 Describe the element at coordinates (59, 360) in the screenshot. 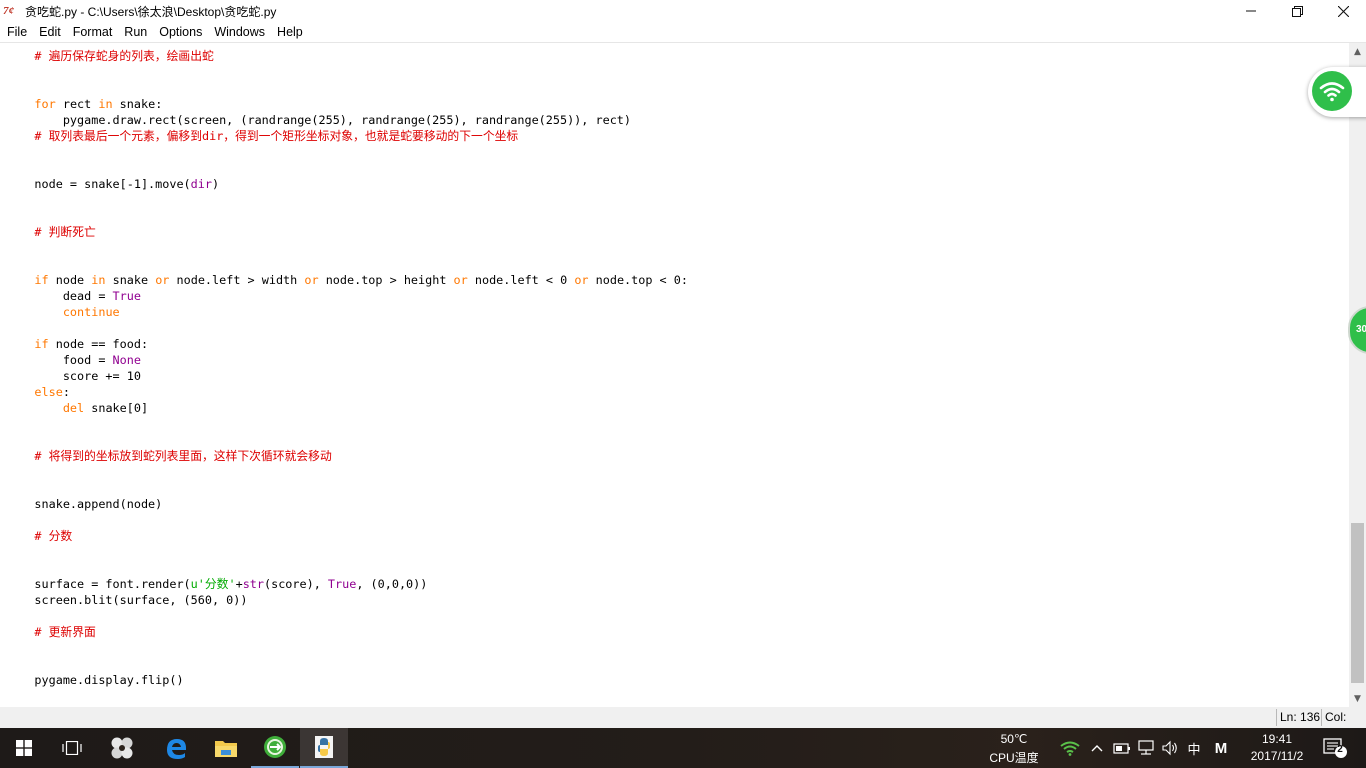

I see `code-token: food =` at that location.